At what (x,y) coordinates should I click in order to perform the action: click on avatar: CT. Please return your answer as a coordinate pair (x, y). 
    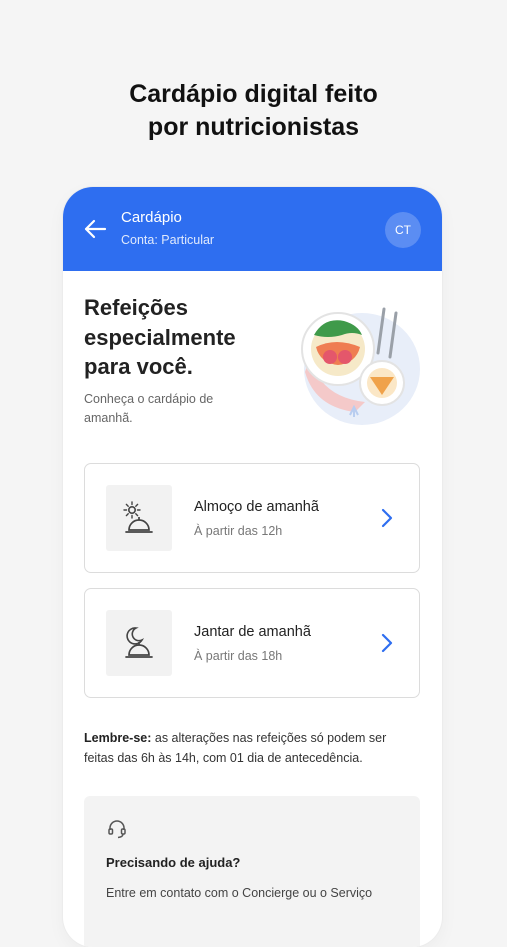
    Looking at the image, I should click on (403, 230).